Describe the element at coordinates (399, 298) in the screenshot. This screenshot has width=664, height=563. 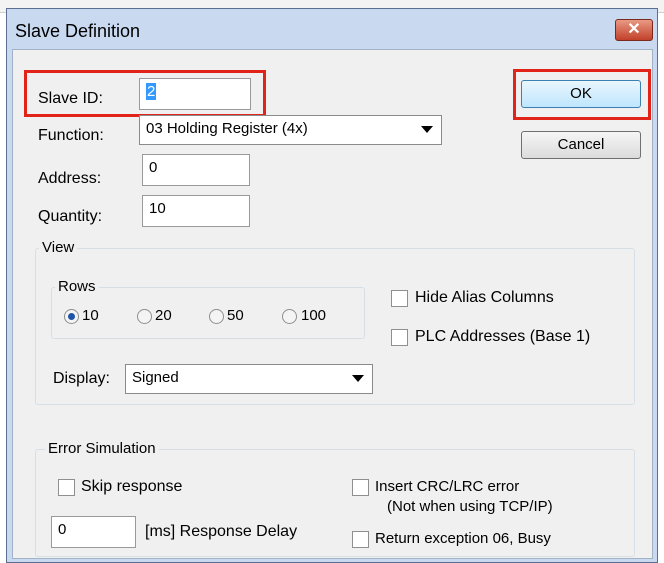
I see `hide-alias-columns-checkbox` at that location.